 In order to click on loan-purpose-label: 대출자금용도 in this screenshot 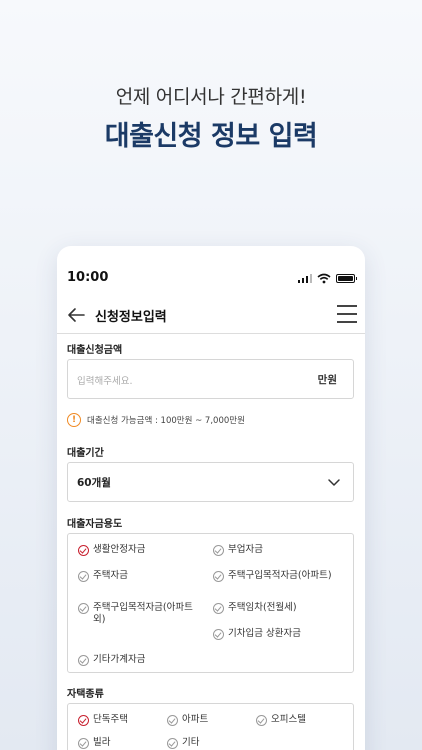, I will do `click(95, 524)`.